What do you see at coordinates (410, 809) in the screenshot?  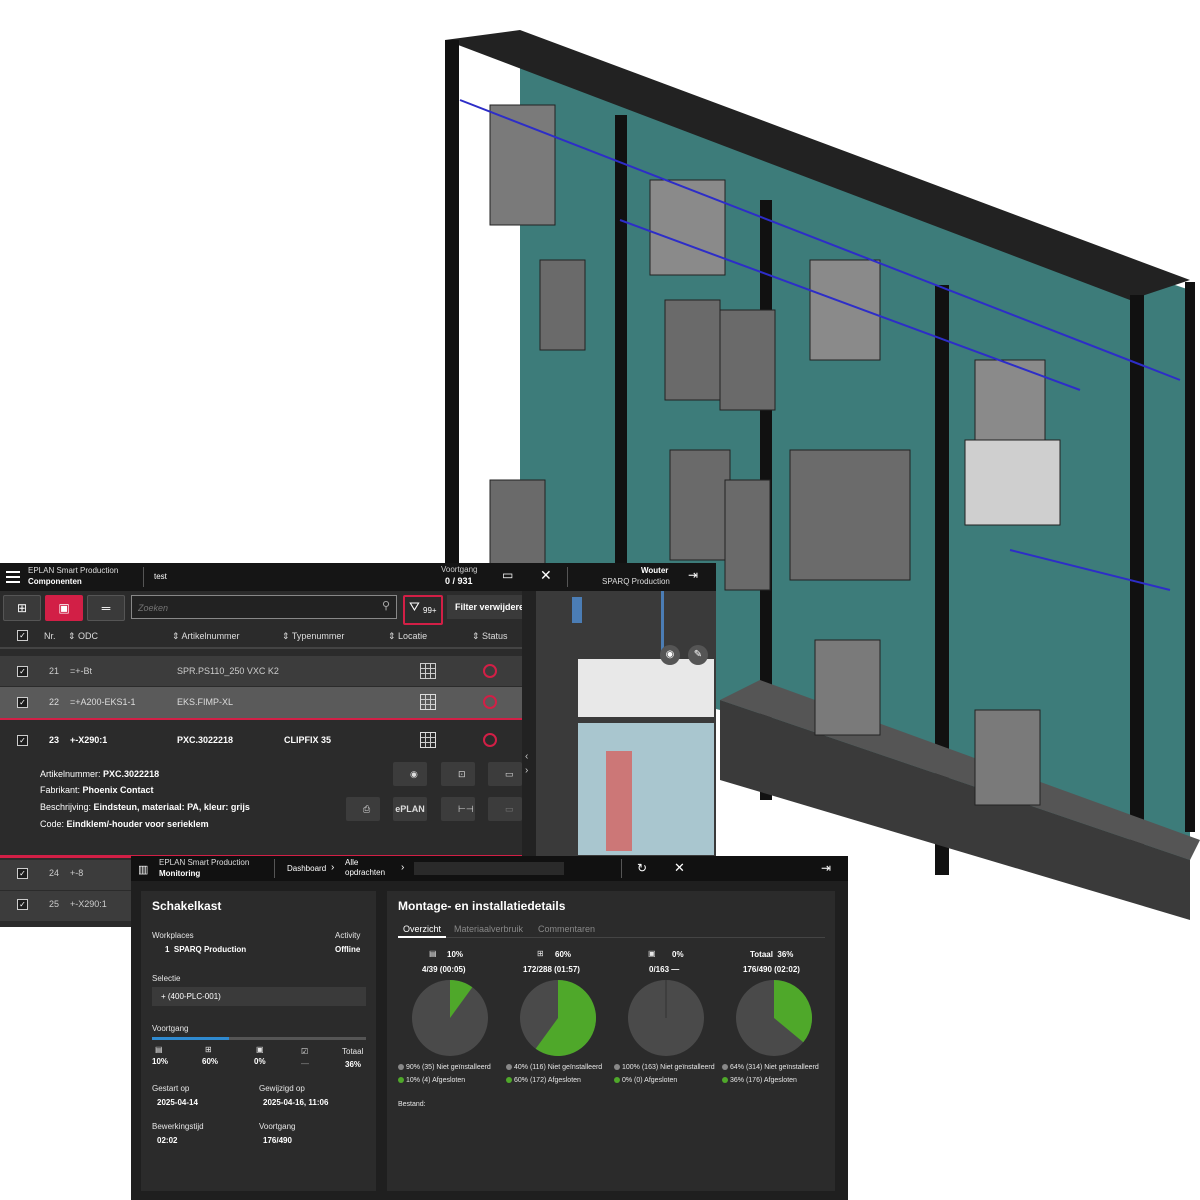 I see `eplan-button: ePLAN` at bounding box center [410, 809].